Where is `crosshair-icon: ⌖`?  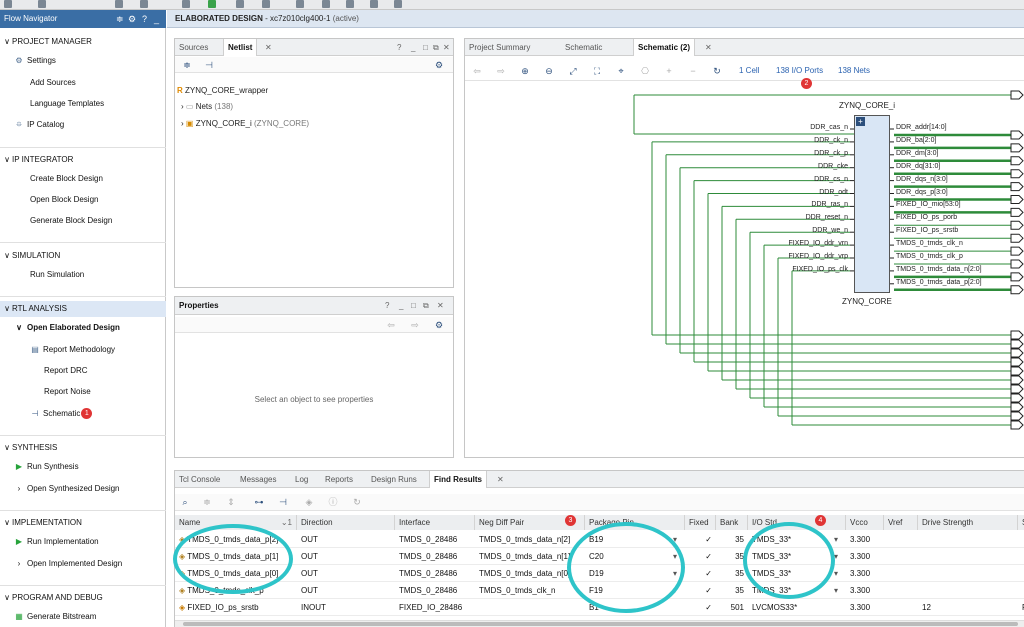 crosshair-icon: ⌖ is located at coordinates (621, 71).